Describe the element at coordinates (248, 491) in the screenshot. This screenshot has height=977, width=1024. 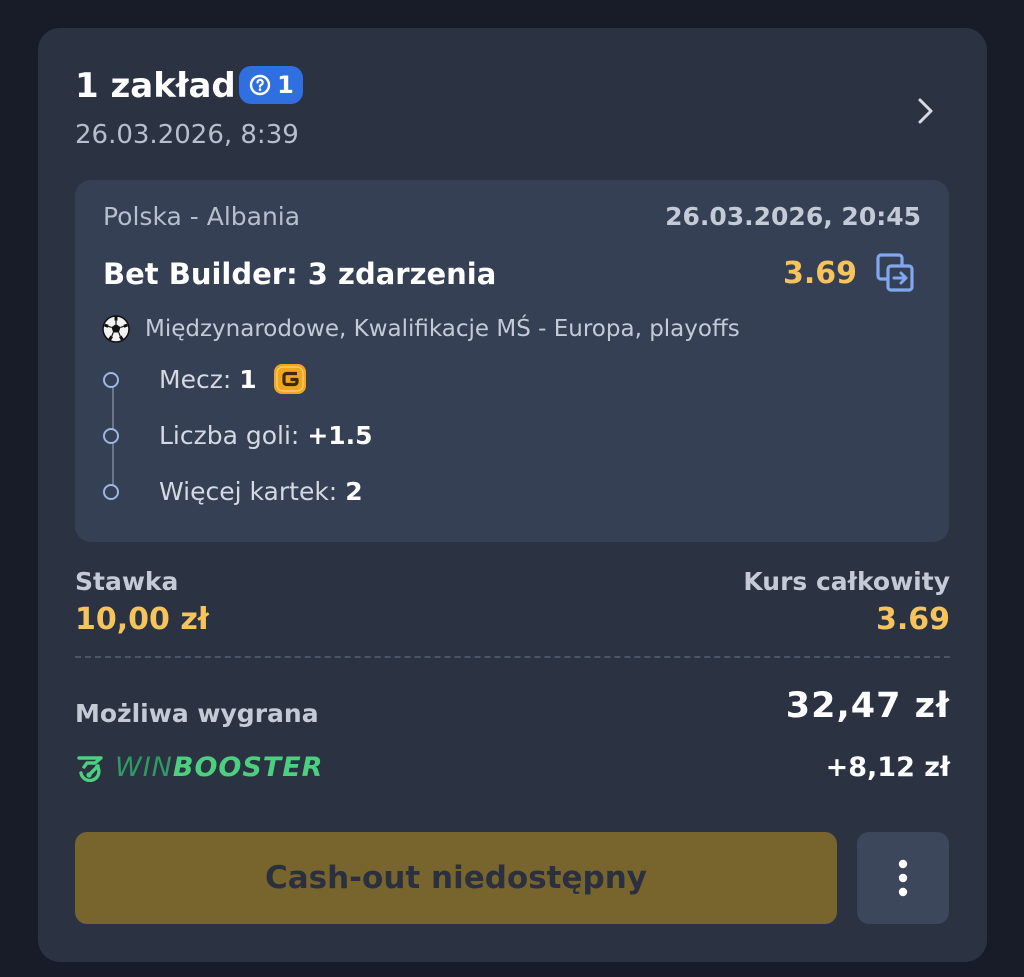
I see `selection-label: Więcej kartek:` at that location.